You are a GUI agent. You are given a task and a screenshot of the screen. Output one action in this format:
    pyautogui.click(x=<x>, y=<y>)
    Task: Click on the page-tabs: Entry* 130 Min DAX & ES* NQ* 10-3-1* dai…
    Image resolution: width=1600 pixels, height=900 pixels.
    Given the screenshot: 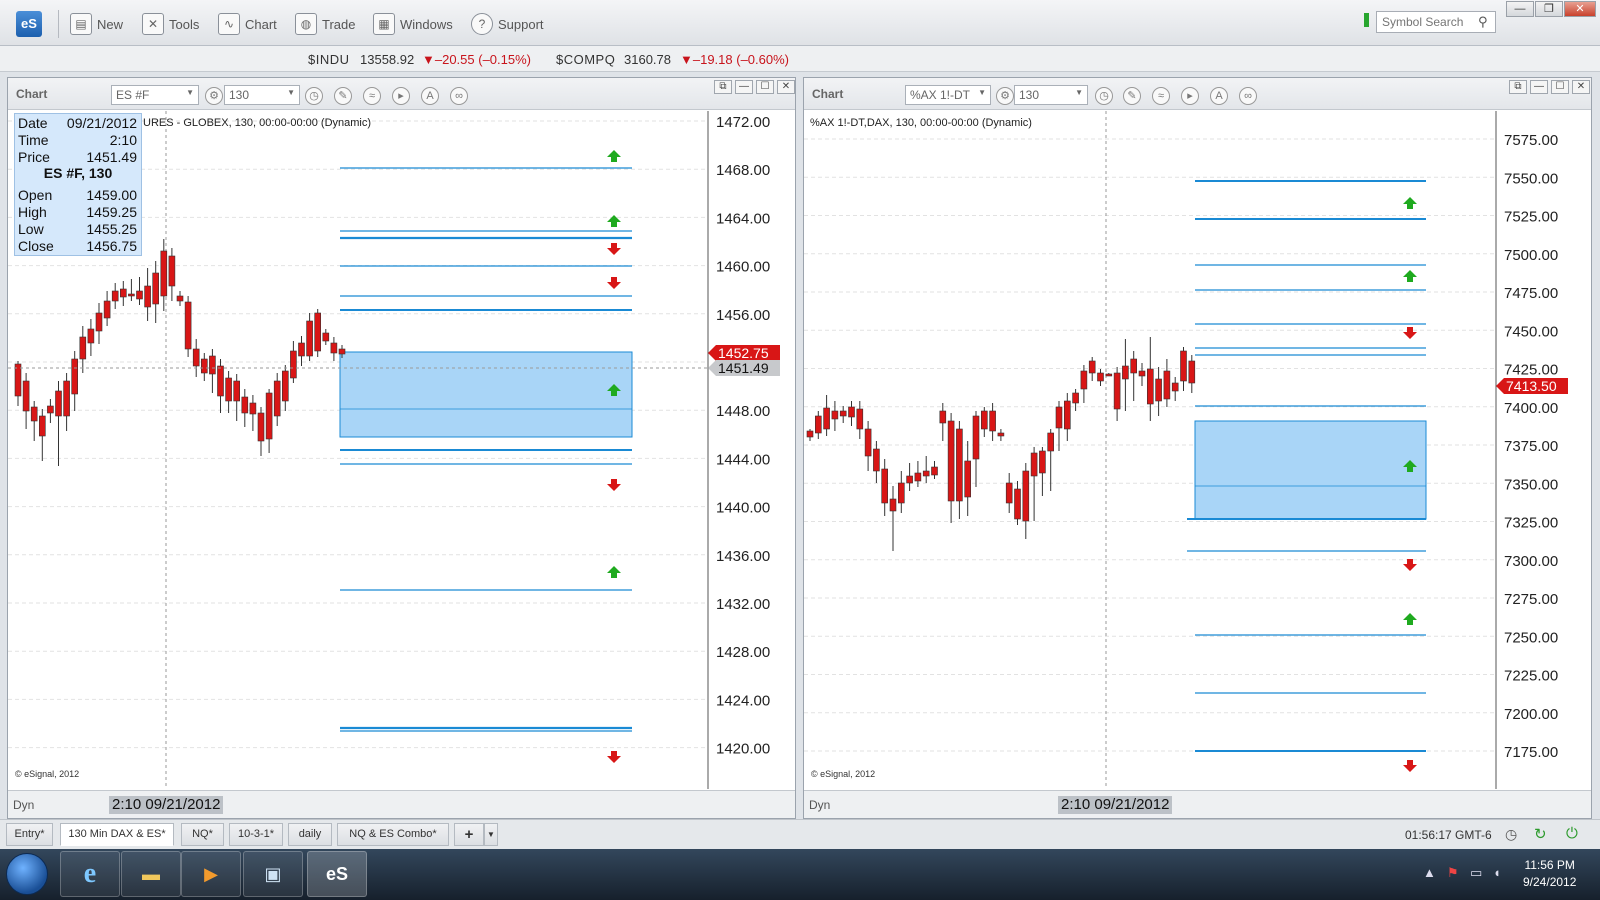 What is the action you would take?
    pyautogui.click(x=800, y=834)
    